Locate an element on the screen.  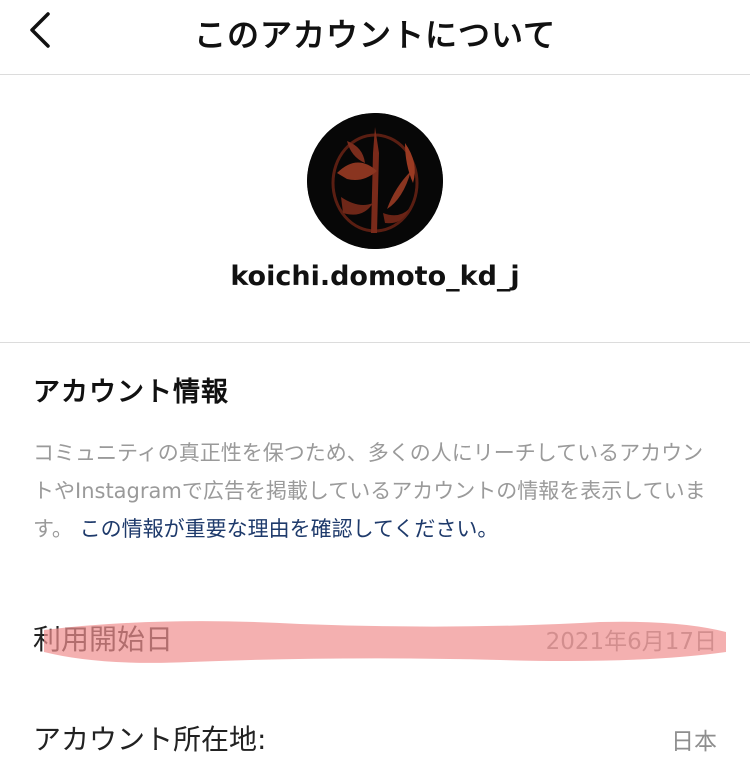
learn-why-link: この情報が重要な理由を確認してください。 is located at coordinates (289, 529).